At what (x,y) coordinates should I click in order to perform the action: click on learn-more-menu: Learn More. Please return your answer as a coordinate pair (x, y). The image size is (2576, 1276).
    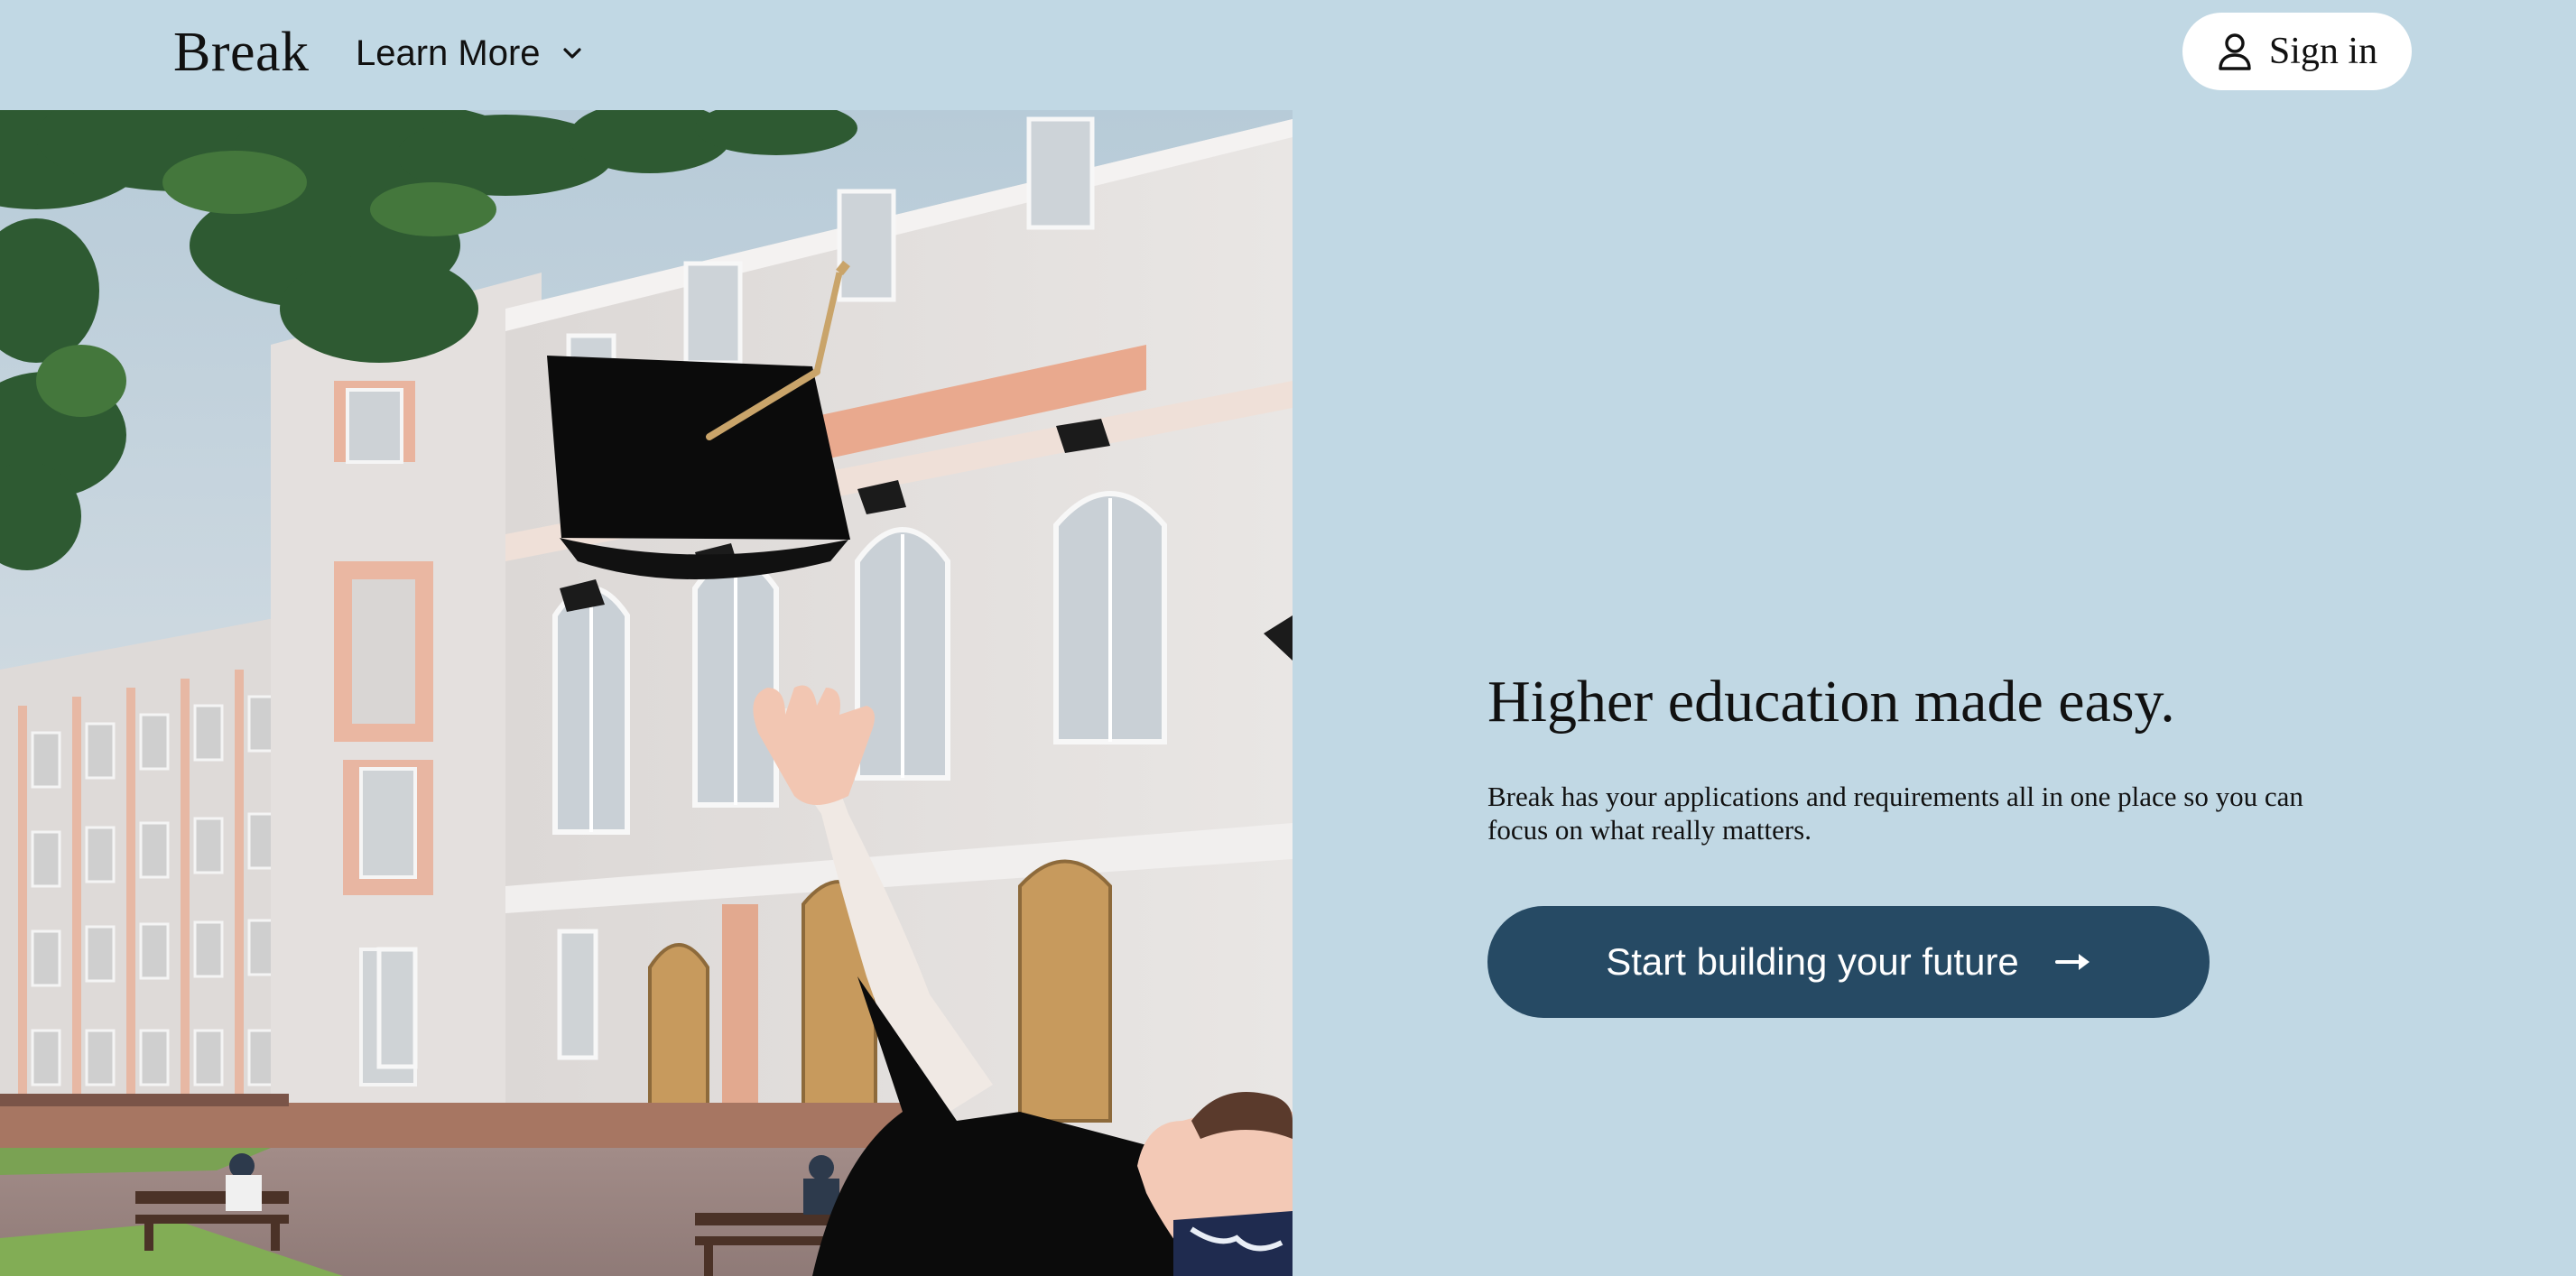
    Looking at the image, I should click on (470, 53).